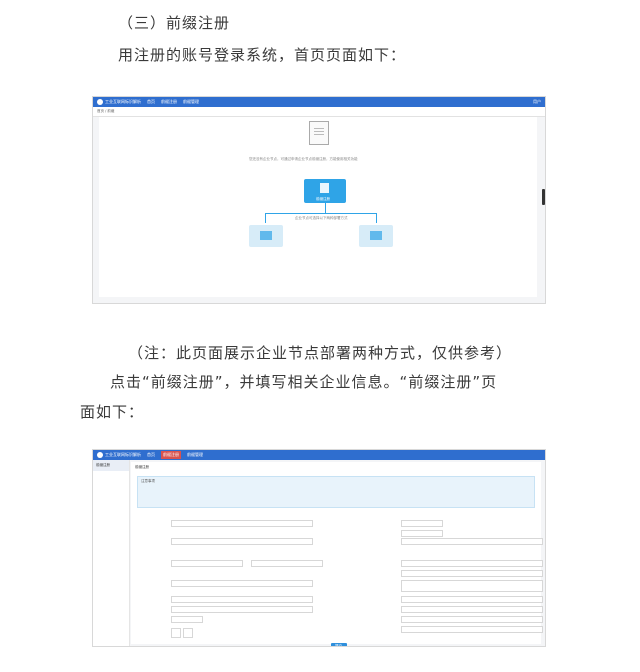  I want to click on empty-state-text: 您还没有企业节点，可通过申请企业节点前缀注册，方能使用相关功能, so click(303, 159).